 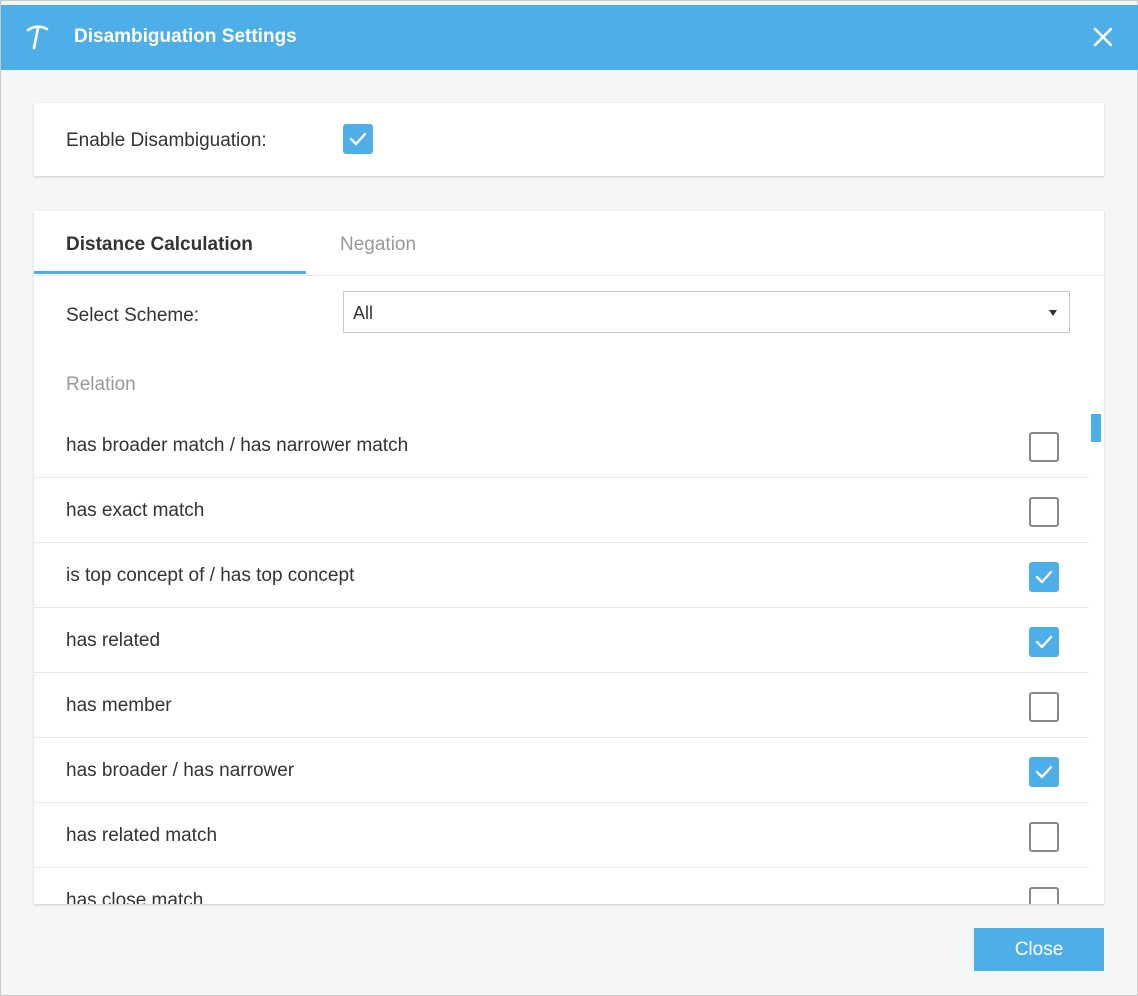 I want to click on scrollbar-thumb, so click(x=1096, y=428).